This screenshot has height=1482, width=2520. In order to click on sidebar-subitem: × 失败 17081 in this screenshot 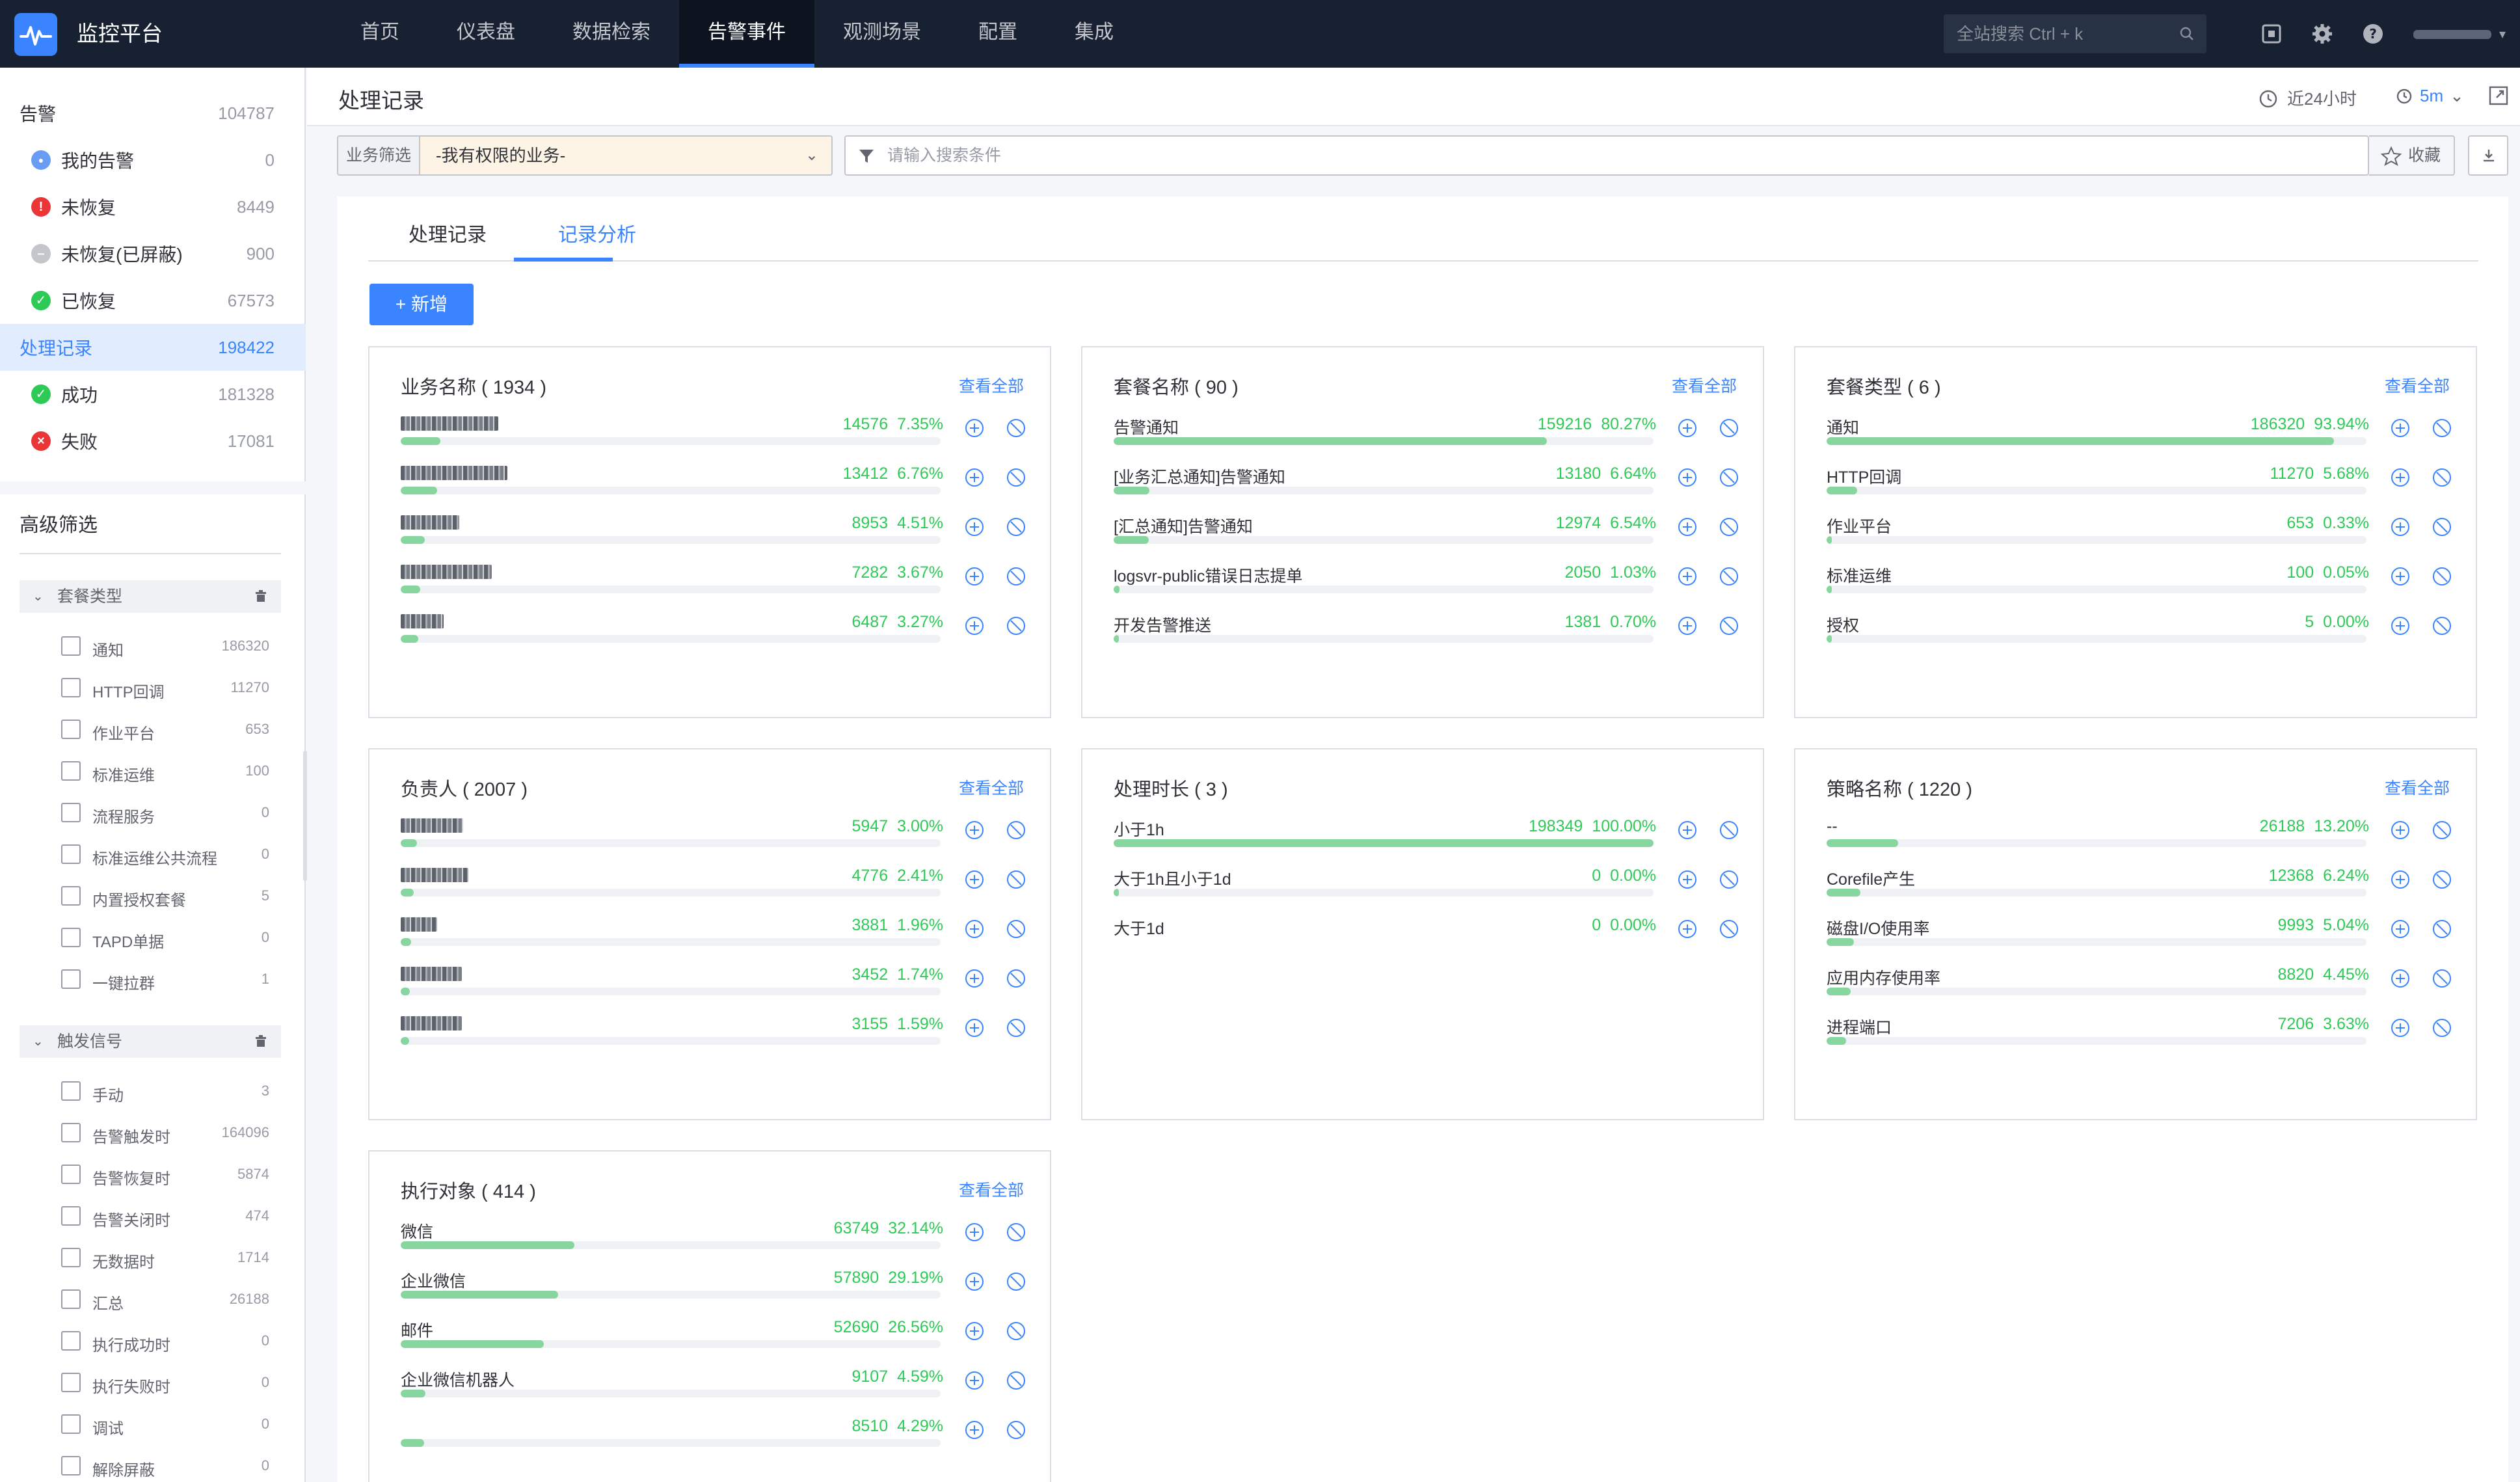, I will do `click(153, 441)`.